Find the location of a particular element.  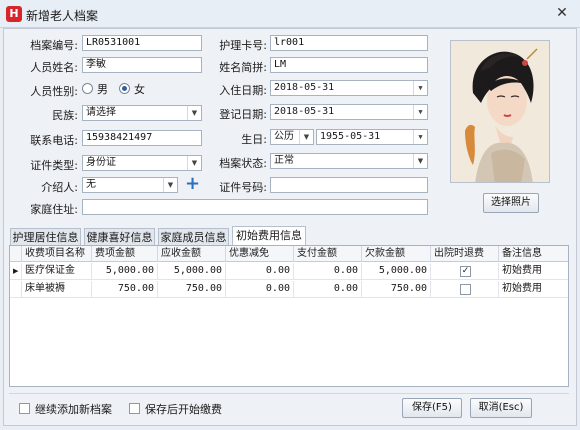

refund-cell: ✓ is located at coordinates (465, 271).